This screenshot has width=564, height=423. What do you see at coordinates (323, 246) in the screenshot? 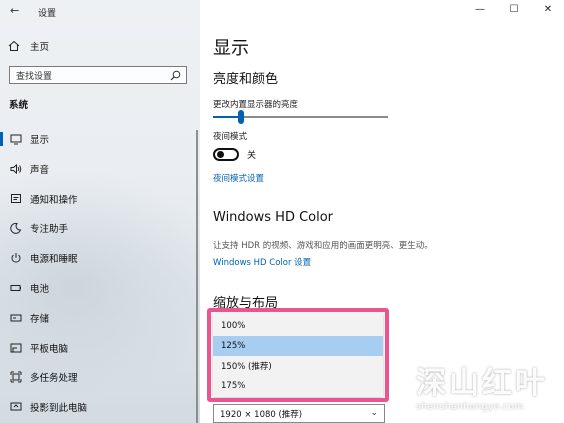
I see `hd-color-description: 让支持 HDR 的视频、游戏和应用的画面更明亮、更生动。` at bounding box center [323, 246].